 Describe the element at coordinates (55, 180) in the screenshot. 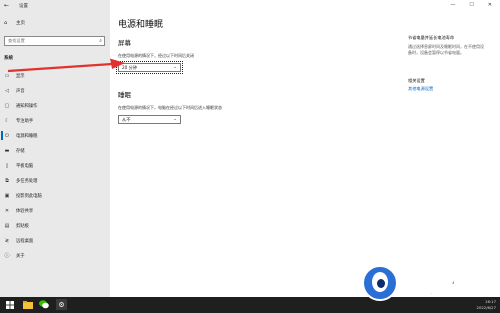

I see `sidebar-item-multitasking: ⧉ 多任务处理` at that location.